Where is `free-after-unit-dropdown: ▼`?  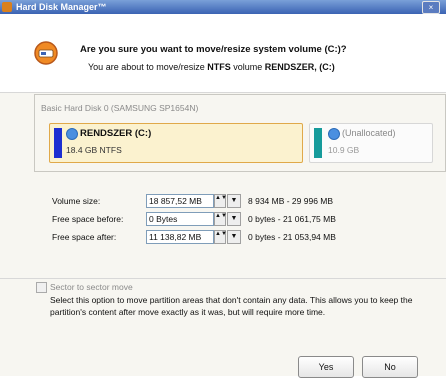 free-after-unit-dropdown: ▼ is located at coordinates (234, 237).